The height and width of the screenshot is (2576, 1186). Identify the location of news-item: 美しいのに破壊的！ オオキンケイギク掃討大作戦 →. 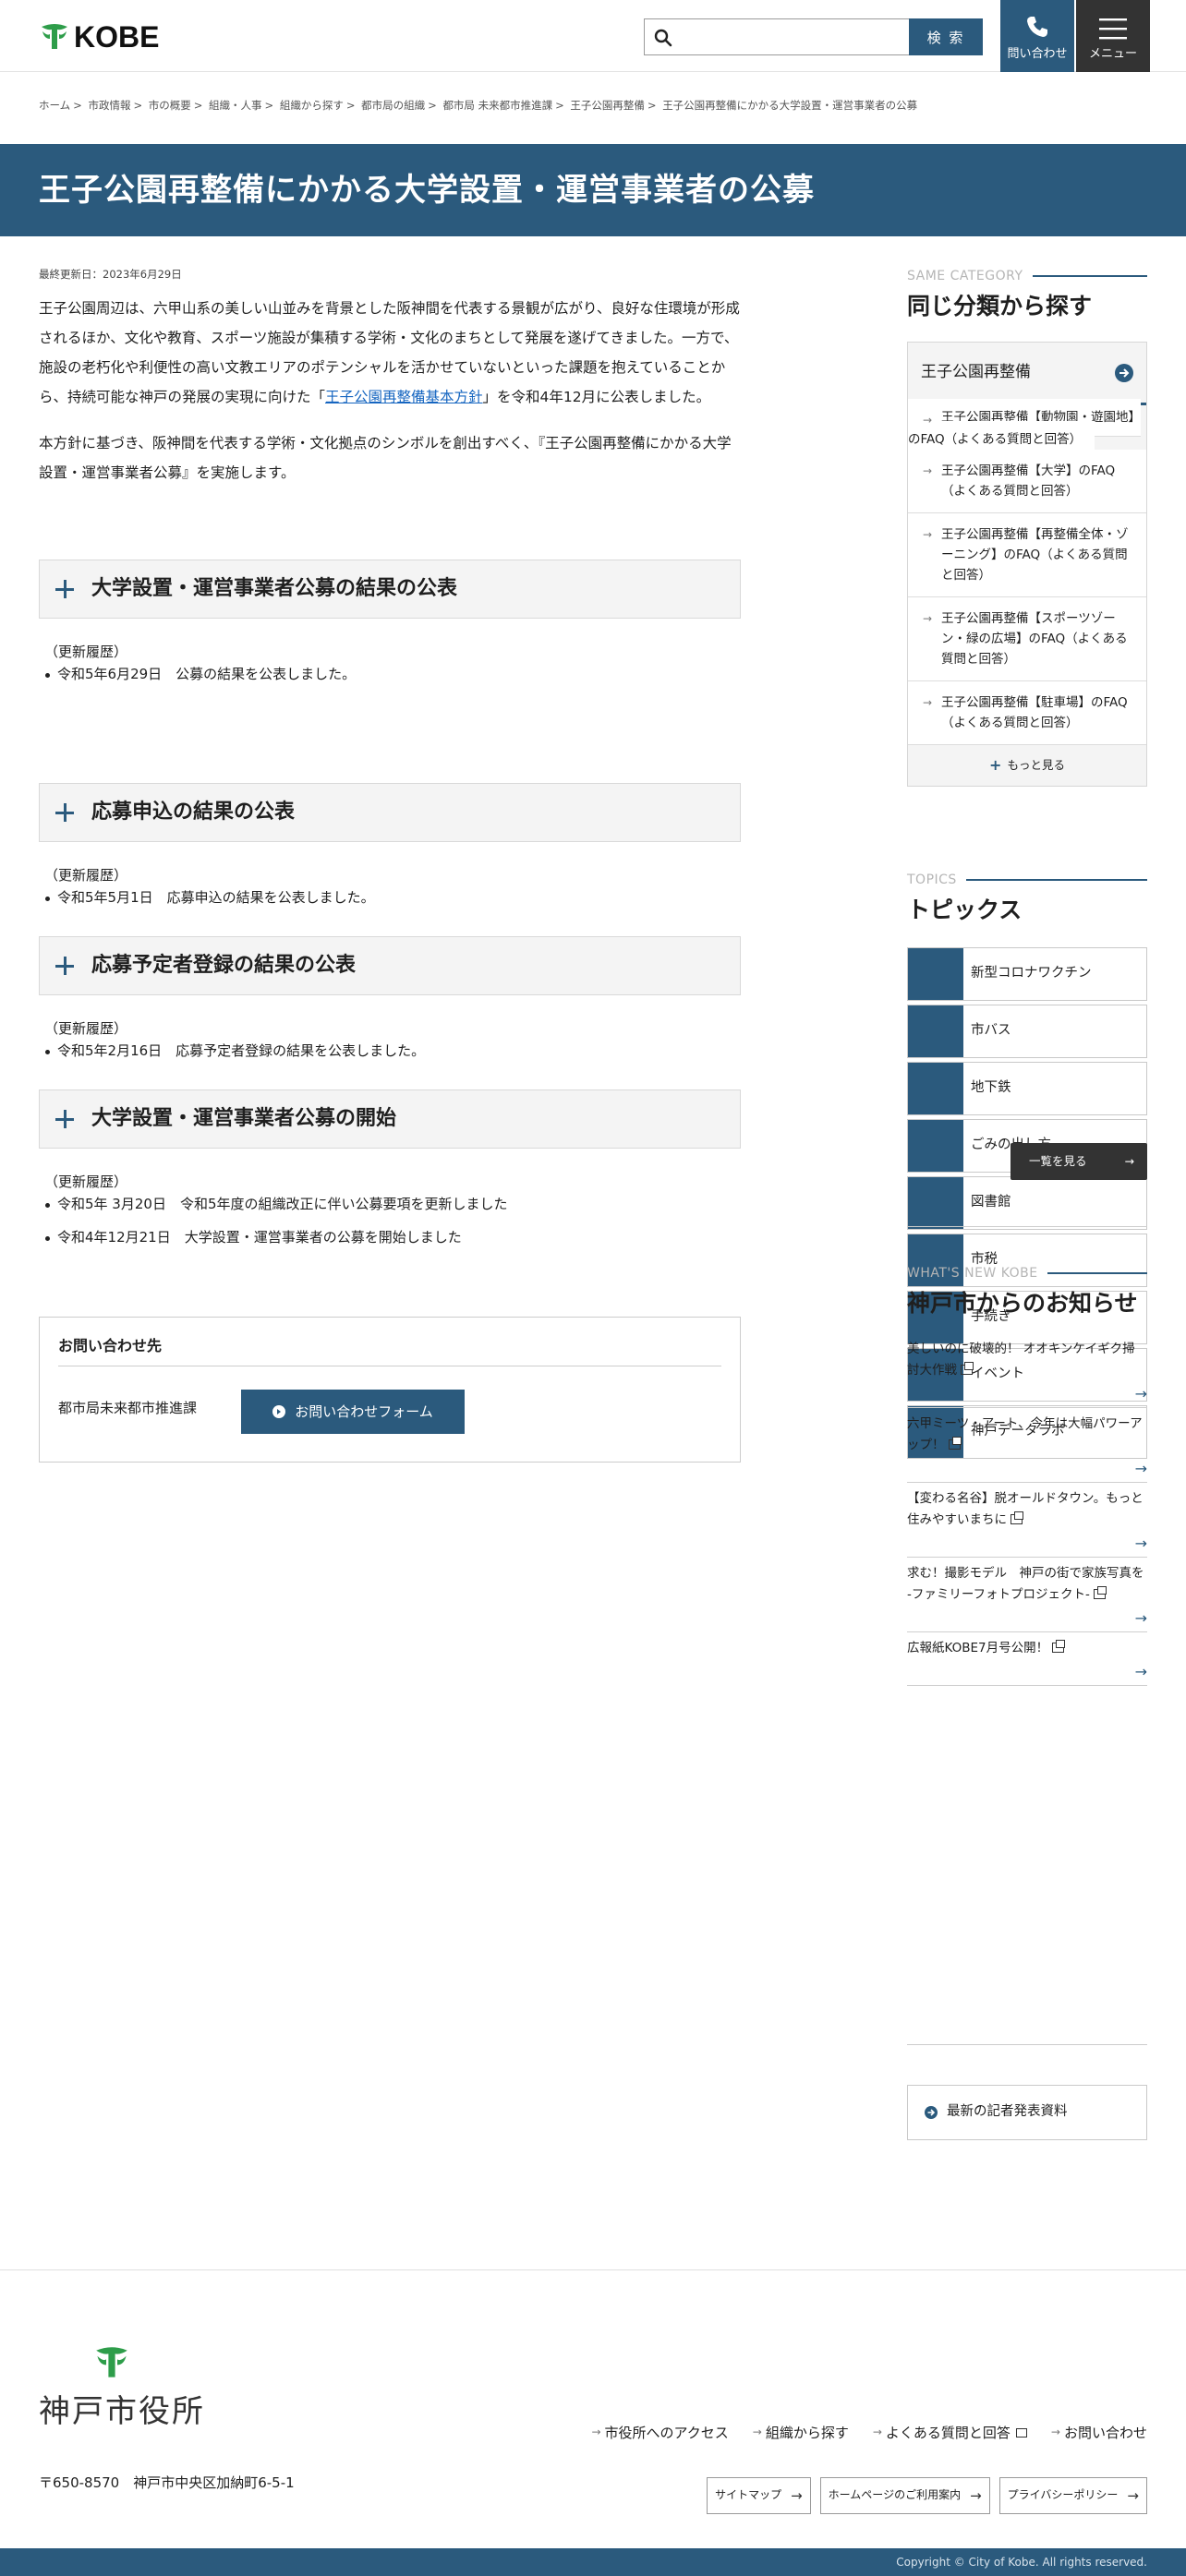
(1027, 1370).